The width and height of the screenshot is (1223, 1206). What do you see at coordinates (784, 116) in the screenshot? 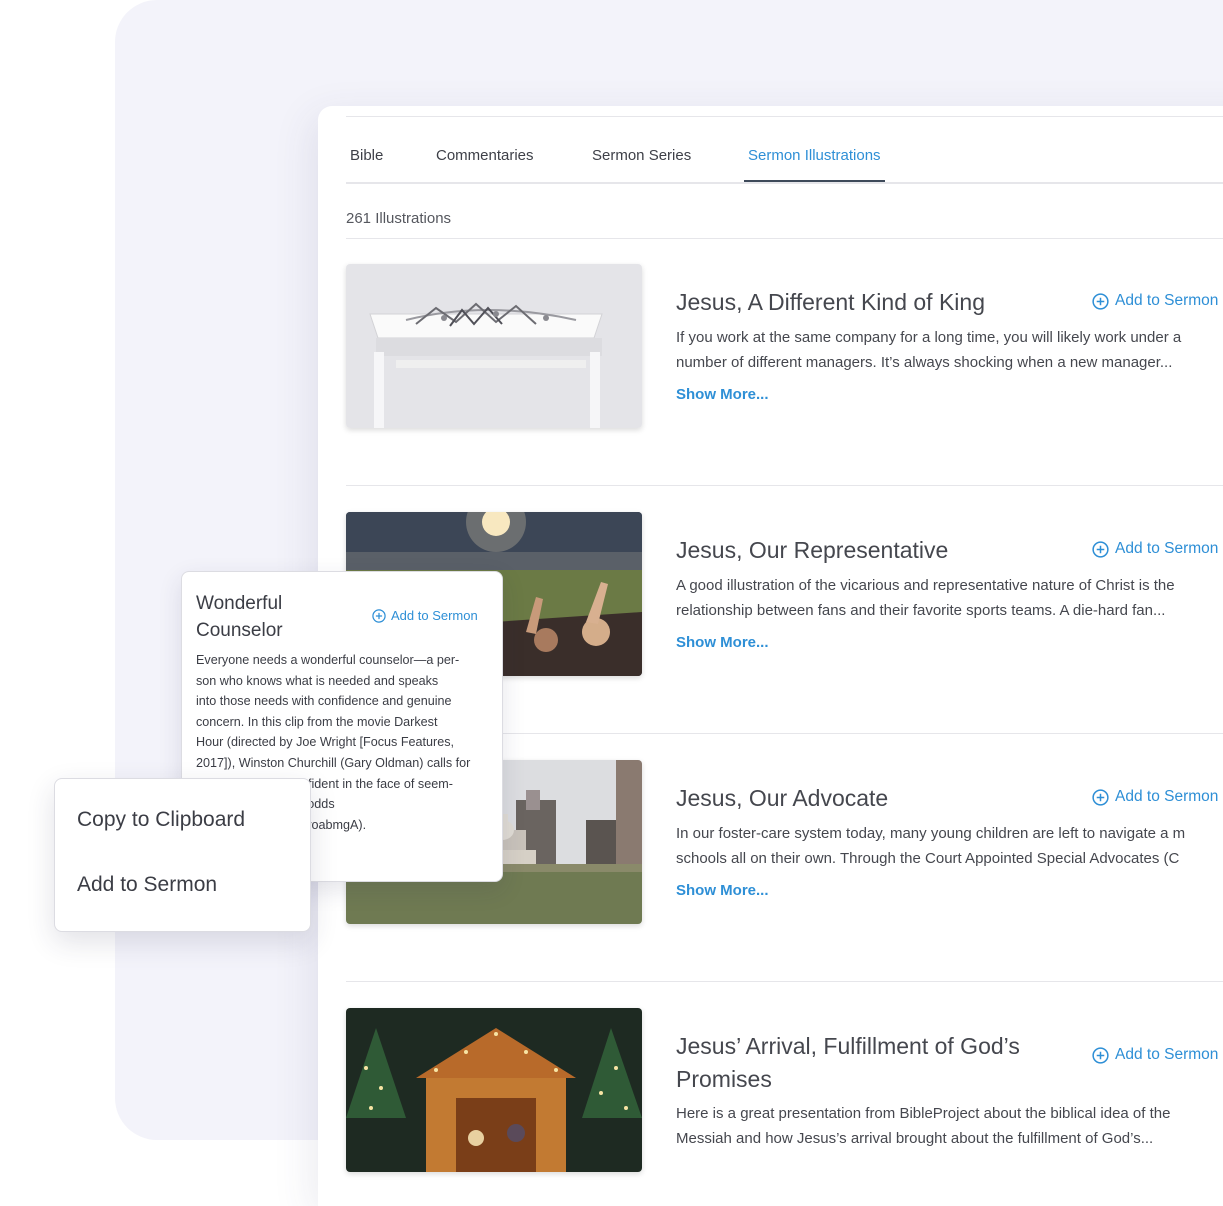
I see `divider` at bounding box center [784, 116].